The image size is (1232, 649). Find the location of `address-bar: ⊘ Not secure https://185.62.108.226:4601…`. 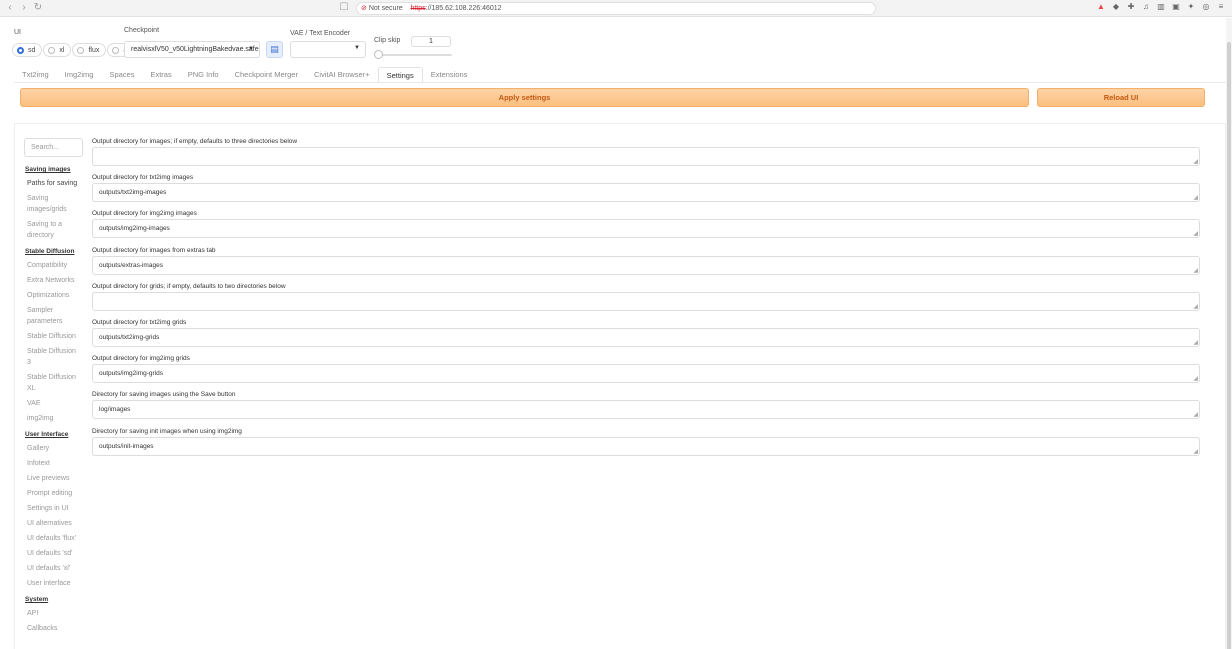

address-bar: ⊘ Not secure https://185.62.108.226:4601… is located at coordinates (616, 8).